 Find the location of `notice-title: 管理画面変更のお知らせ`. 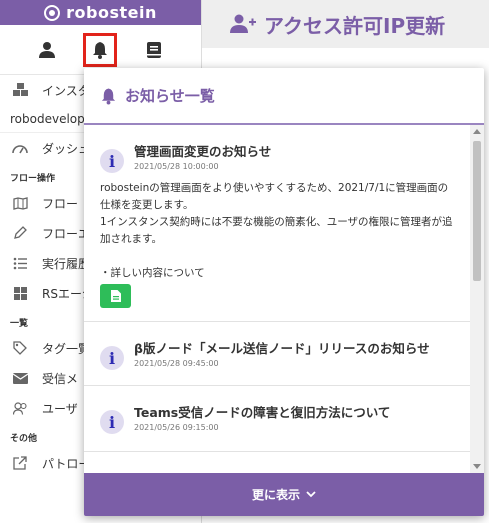

notice-title: 管理画面変更のお知らせ is located at coordinates (202, 152).